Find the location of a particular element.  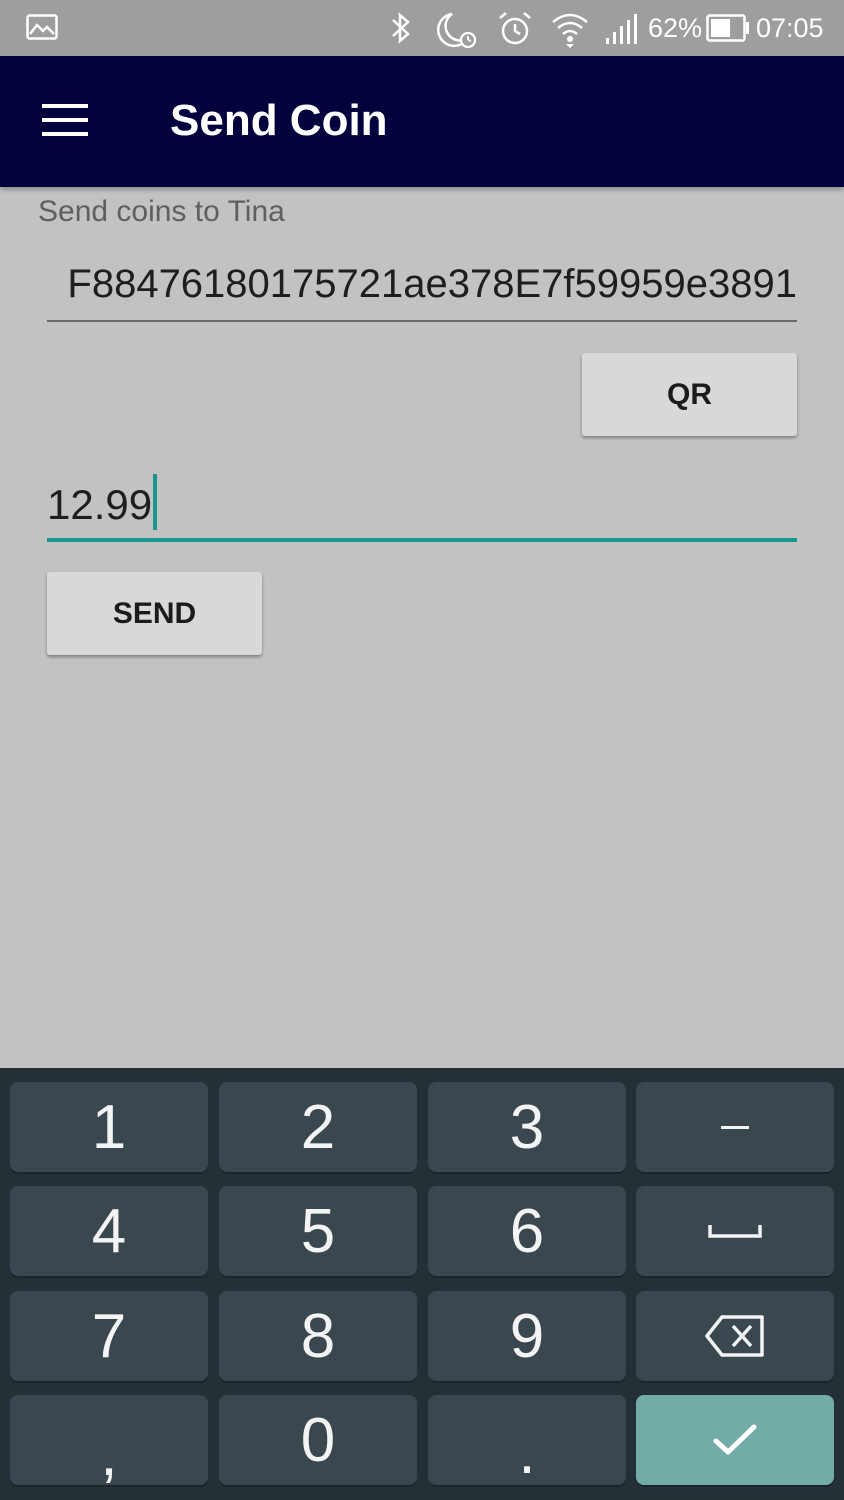

key-9: 9 is located at coordinates (527, 1336).